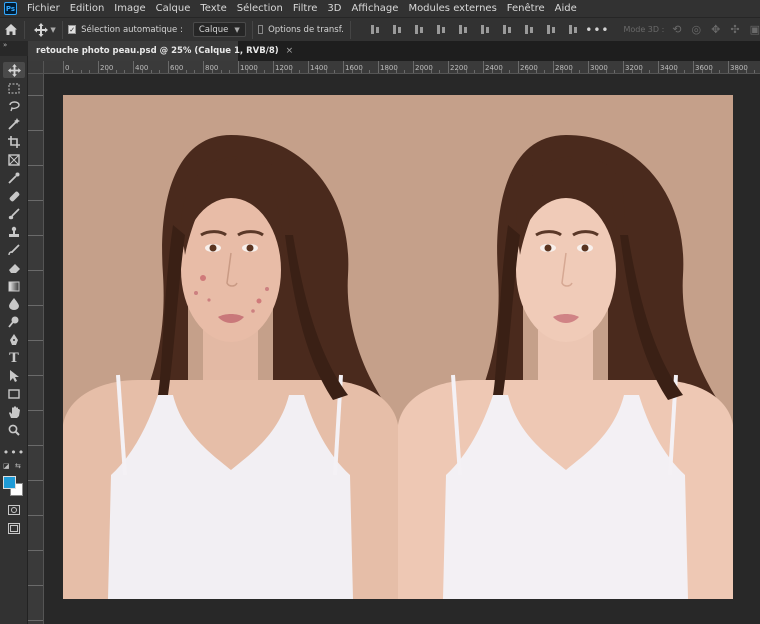 The height and width of the screenshot is (624, 760). What do you see at coordinates (6, 466) in the screenshot?
I see `default-colors-icon: ◪` at bounding box center [6, 466].